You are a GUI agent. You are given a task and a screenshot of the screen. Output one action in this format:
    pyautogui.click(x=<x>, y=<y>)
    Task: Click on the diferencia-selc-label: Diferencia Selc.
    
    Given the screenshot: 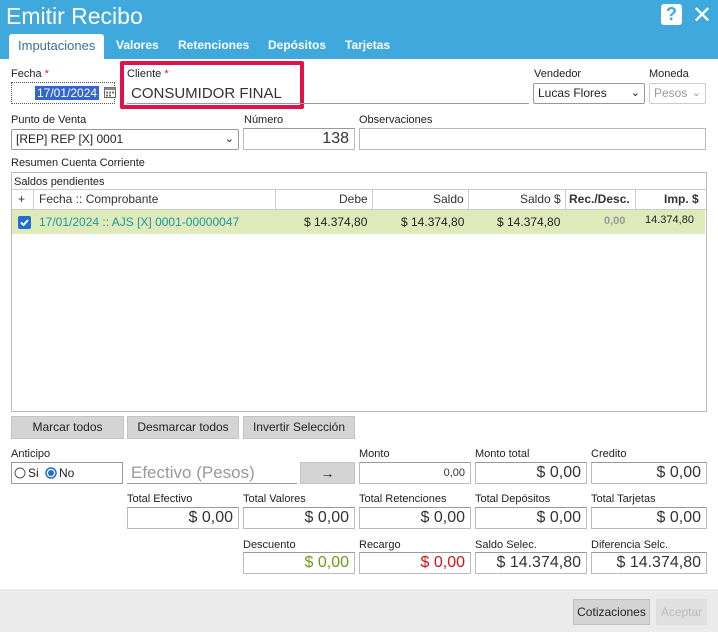 What is the action you would take?
    pyautogui.click(x=630, y=545)
    